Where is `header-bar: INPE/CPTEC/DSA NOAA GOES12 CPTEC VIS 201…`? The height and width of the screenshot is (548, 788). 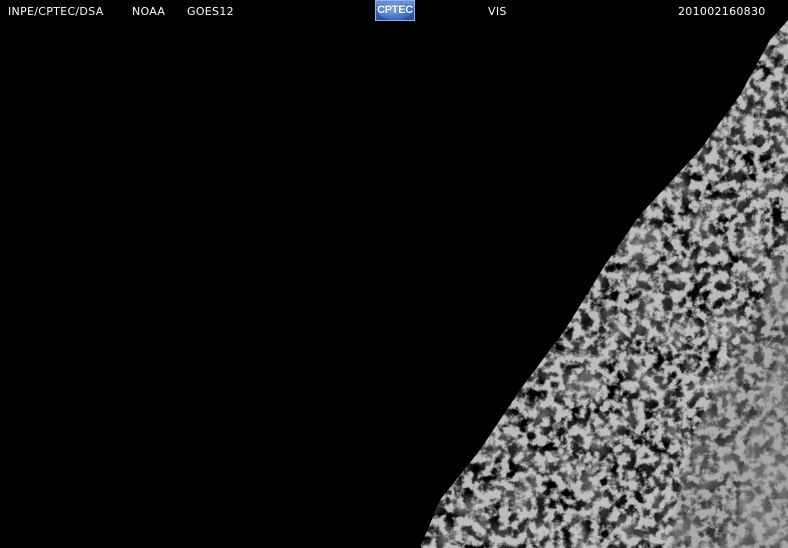
header-bar: INPE/CPTEC/DSA NOAA GOES12 CPTEC VIS 201… is located at coordinates (394, 12).